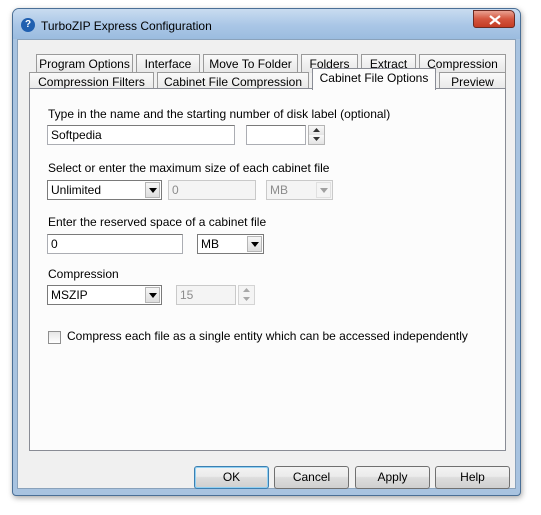  I want to click on tab-move-to-folder: Move To Folder, so click(250, 63).